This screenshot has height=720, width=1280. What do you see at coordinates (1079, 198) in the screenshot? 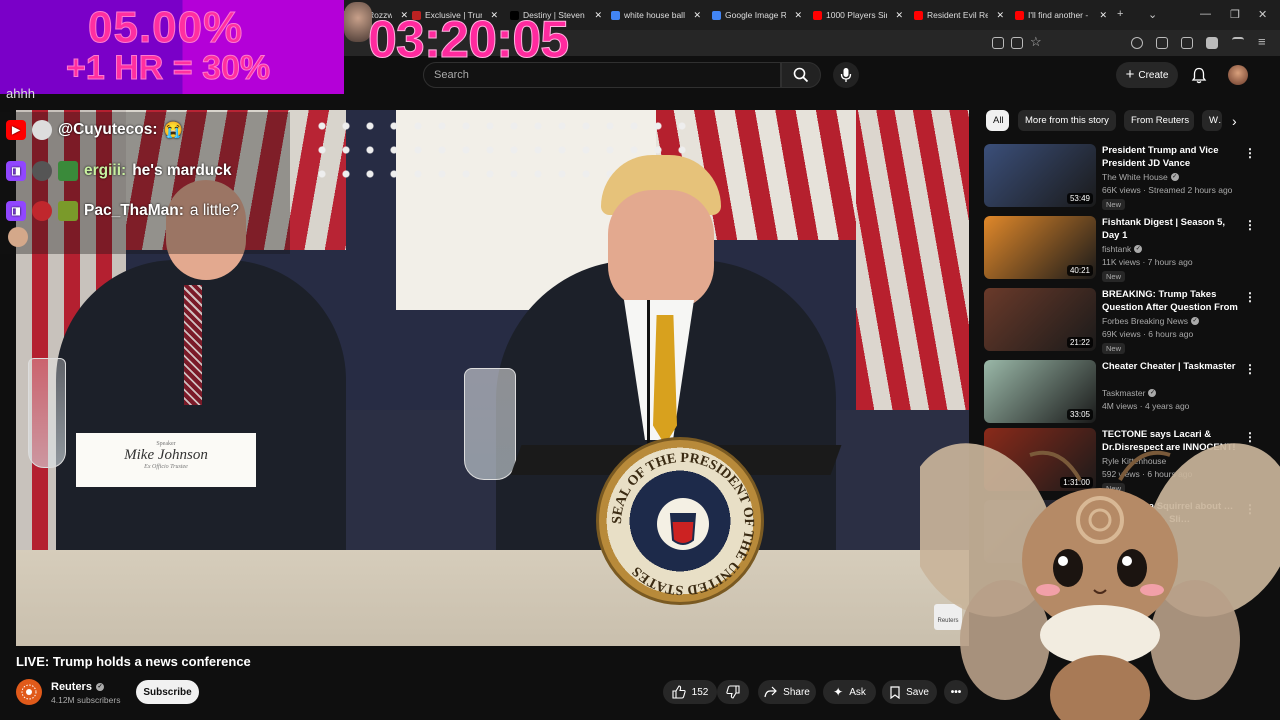
I see `video-duration: 53:49` at bounding box center [1079, 198].